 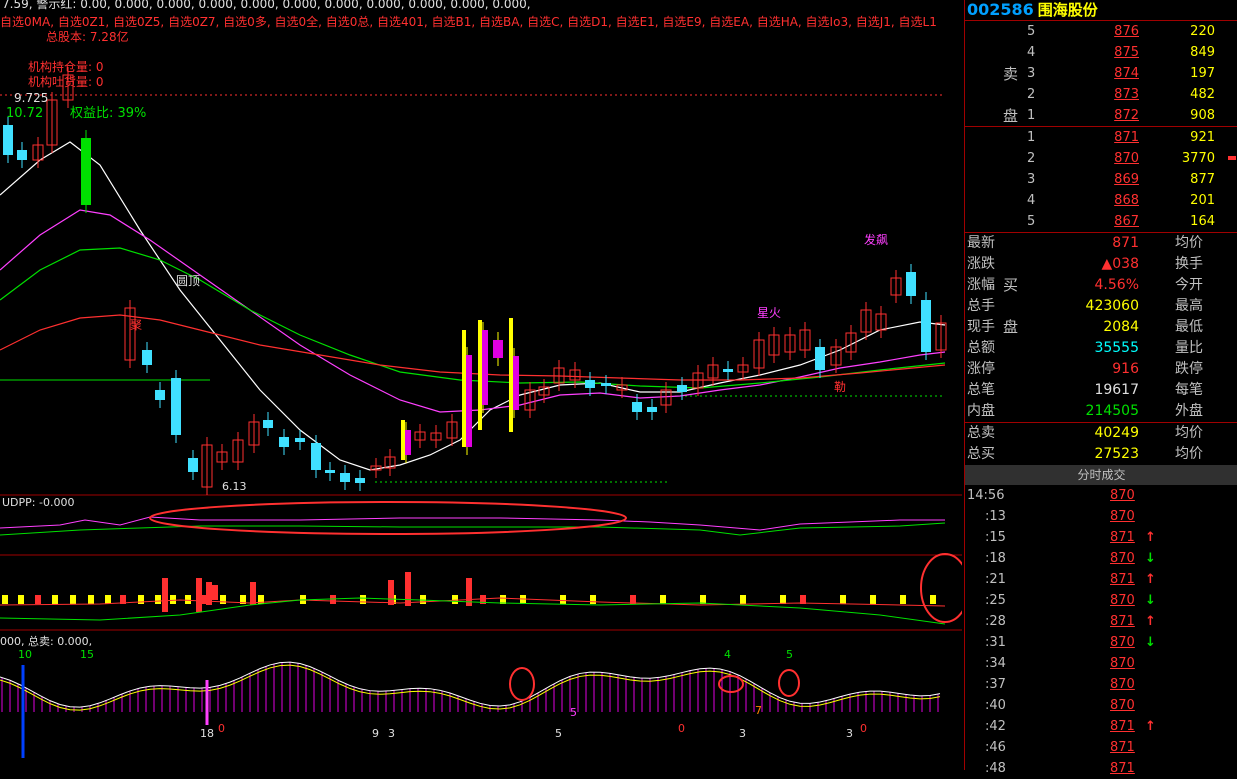 What do you see at coordinates (1120, 264) in the screenshot?
I see `stat-value: ▲038` at bounding box center [1120, 264].